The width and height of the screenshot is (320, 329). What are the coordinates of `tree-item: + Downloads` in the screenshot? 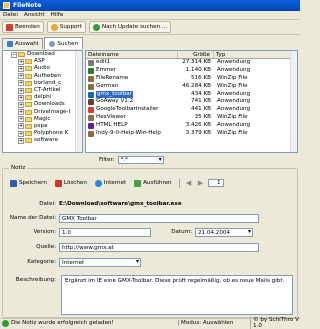 It's located at (42, 104).